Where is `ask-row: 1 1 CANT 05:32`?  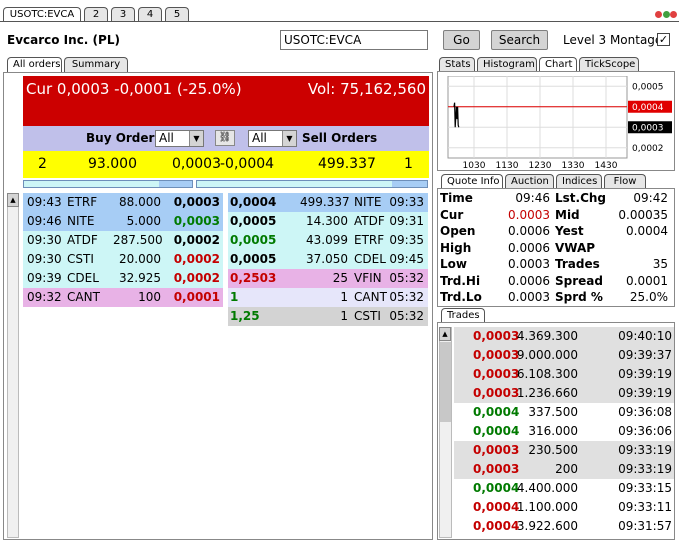
ask-row: 1 1 CANT 05:32 is located at coordinates (328, 297).